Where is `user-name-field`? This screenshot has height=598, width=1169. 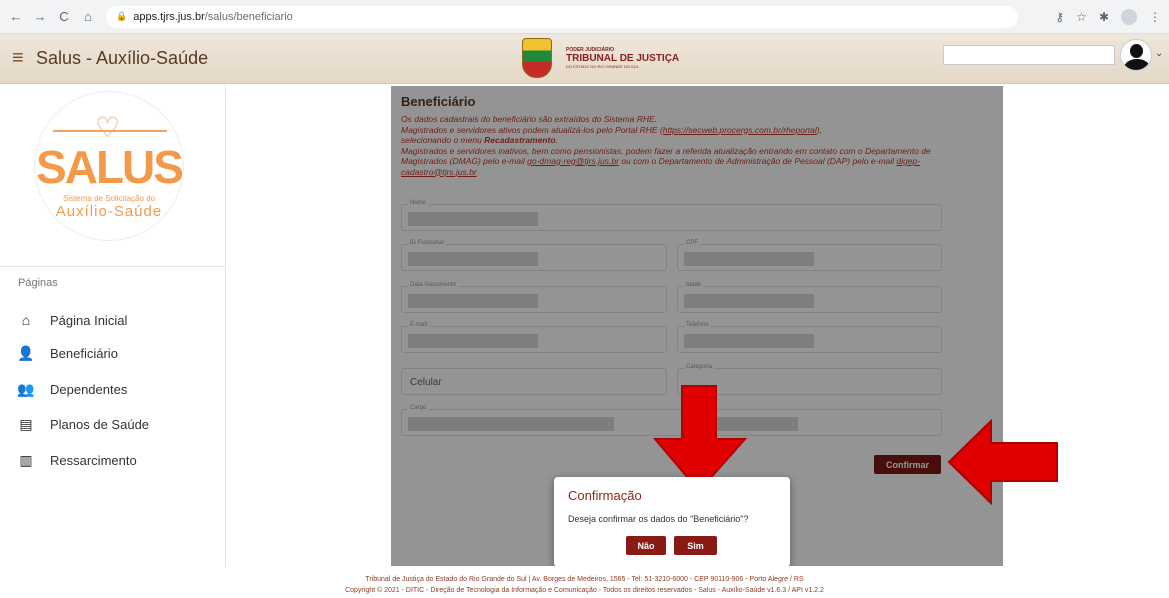 user-name-field is located at coordinates (1029, 55).